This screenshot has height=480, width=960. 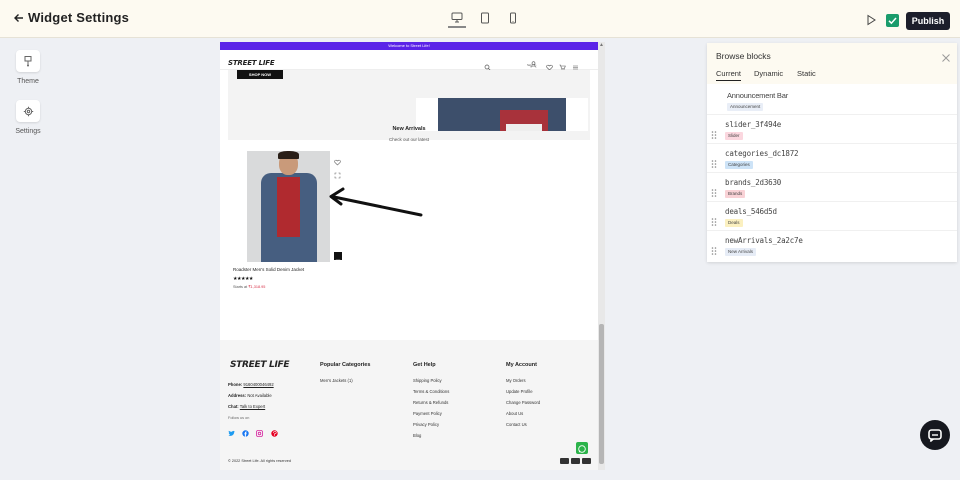 I want to click on block-item: deals_546d5d Deals, so click(x=832, y=216).